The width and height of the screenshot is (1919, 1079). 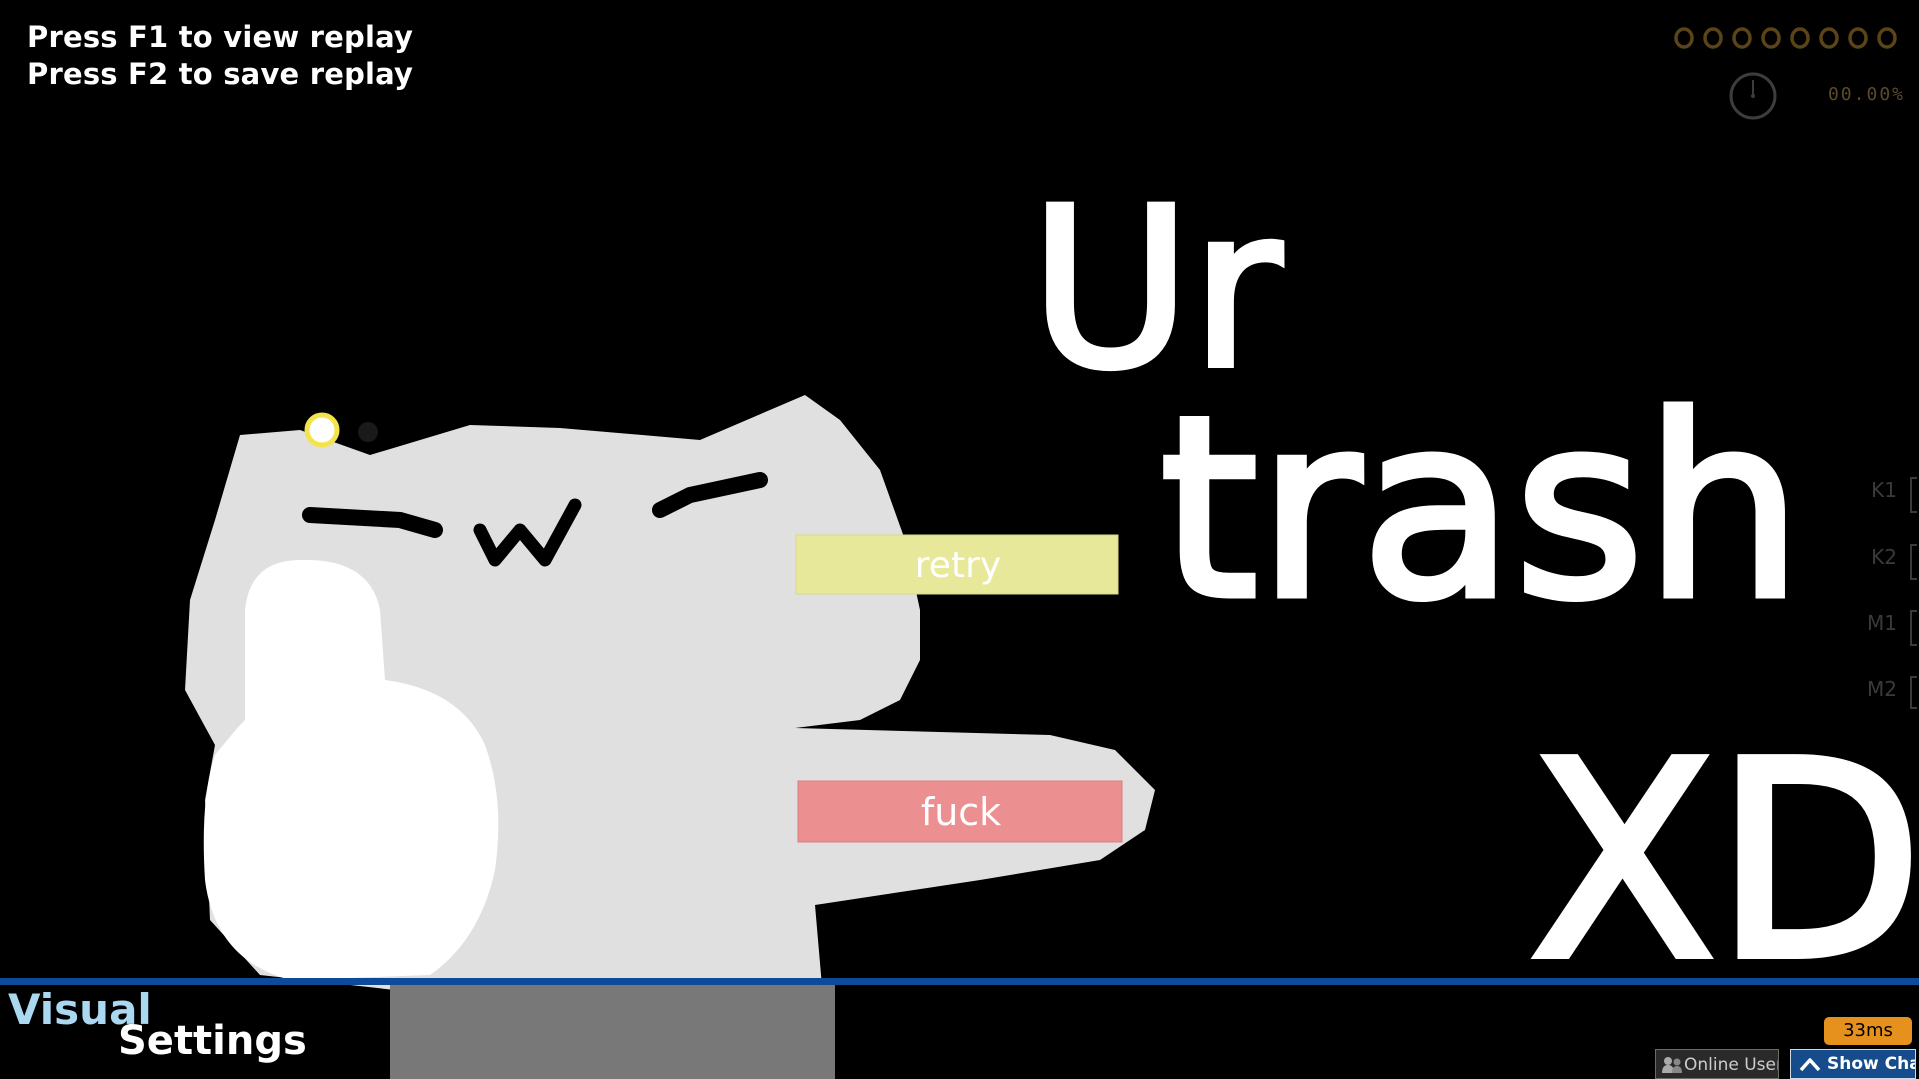 I want to click on score-counter, so click(x=1785, y=38).